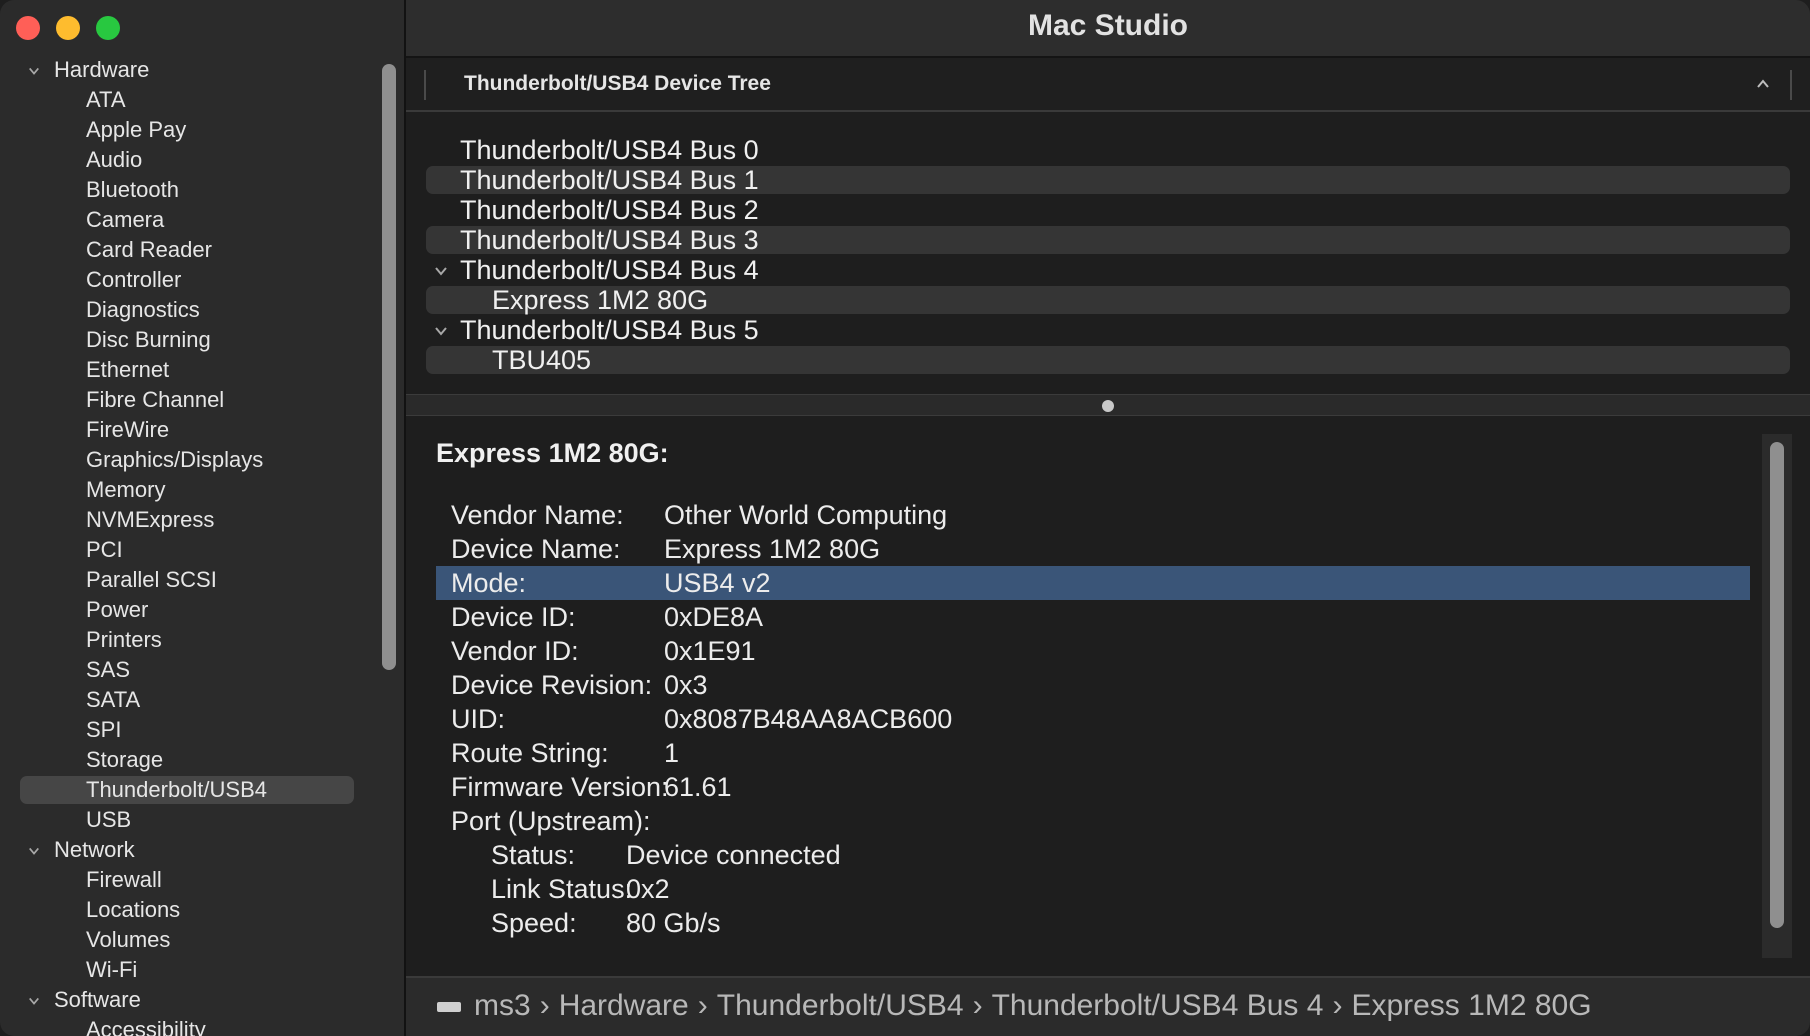  Describe the element at coordinates (1093, 719) in the screenshot. I see `property-row-uid: UID: 0x8087B48AA8ACB600` at that location.